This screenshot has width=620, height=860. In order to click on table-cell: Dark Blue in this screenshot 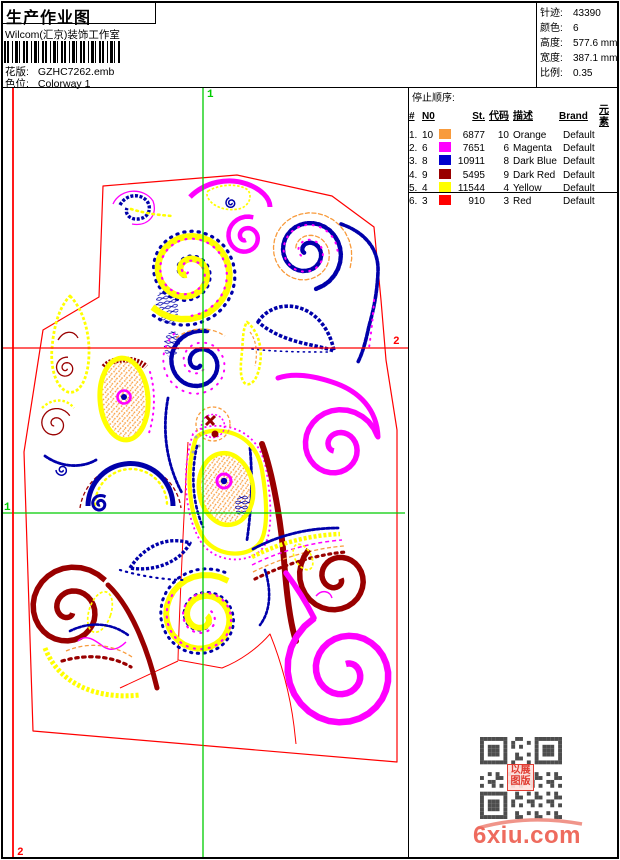, I will do `click(535, 162)`.